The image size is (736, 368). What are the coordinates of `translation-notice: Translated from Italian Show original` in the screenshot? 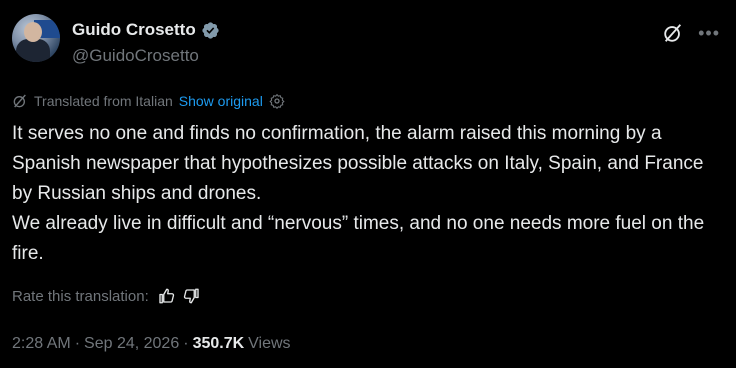 It's located at (148, 101).